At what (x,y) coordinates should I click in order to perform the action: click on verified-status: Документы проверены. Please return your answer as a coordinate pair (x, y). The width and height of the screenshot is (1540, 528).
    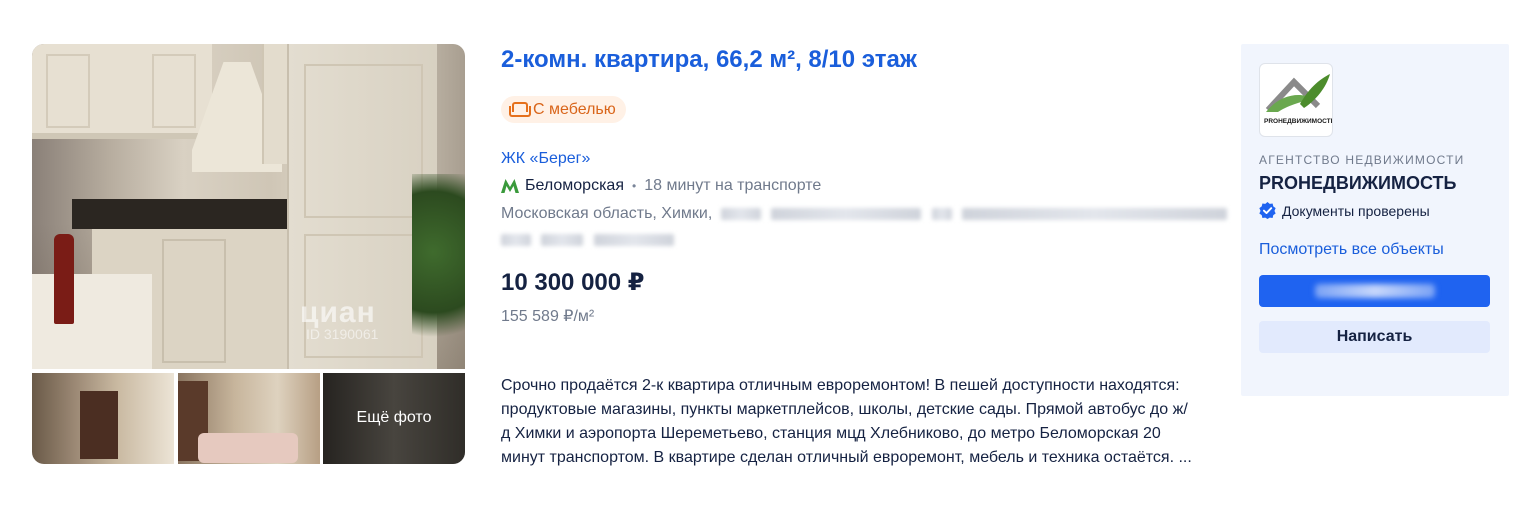
    Looking at the image, I should click on (1344, 210).